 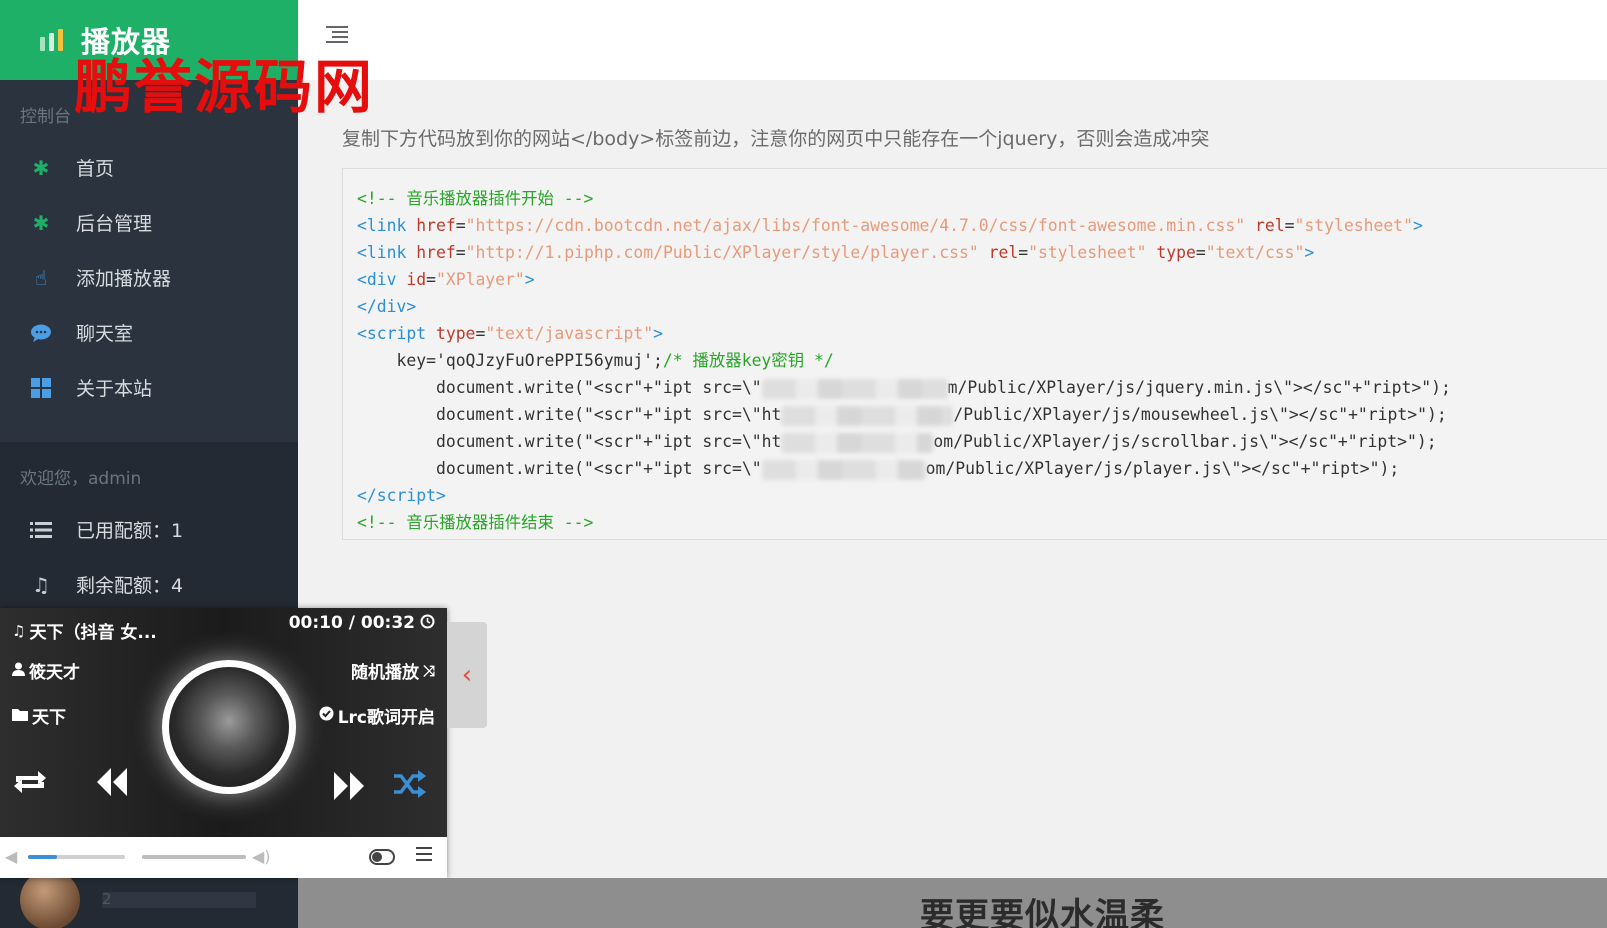 What do you see at coordinates (130, 586) in the screenshot?
I see `quota-remaining-label: 剩余配额：4` at bounding box center [130, 586].